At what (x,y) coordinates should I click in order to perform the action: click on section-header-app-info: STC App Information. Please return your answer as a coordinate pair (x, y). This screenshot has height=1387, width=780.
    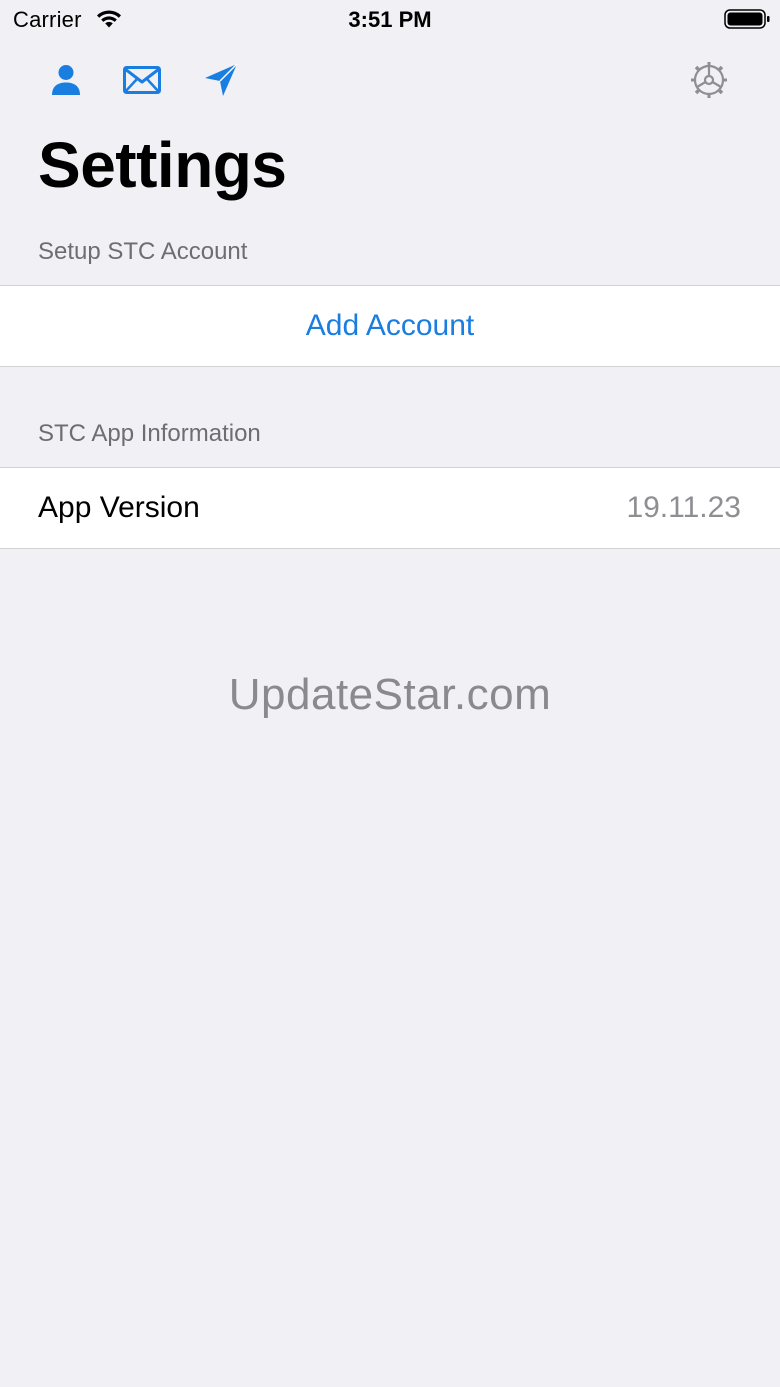
    Looking at the image, I should click on (149, 433).